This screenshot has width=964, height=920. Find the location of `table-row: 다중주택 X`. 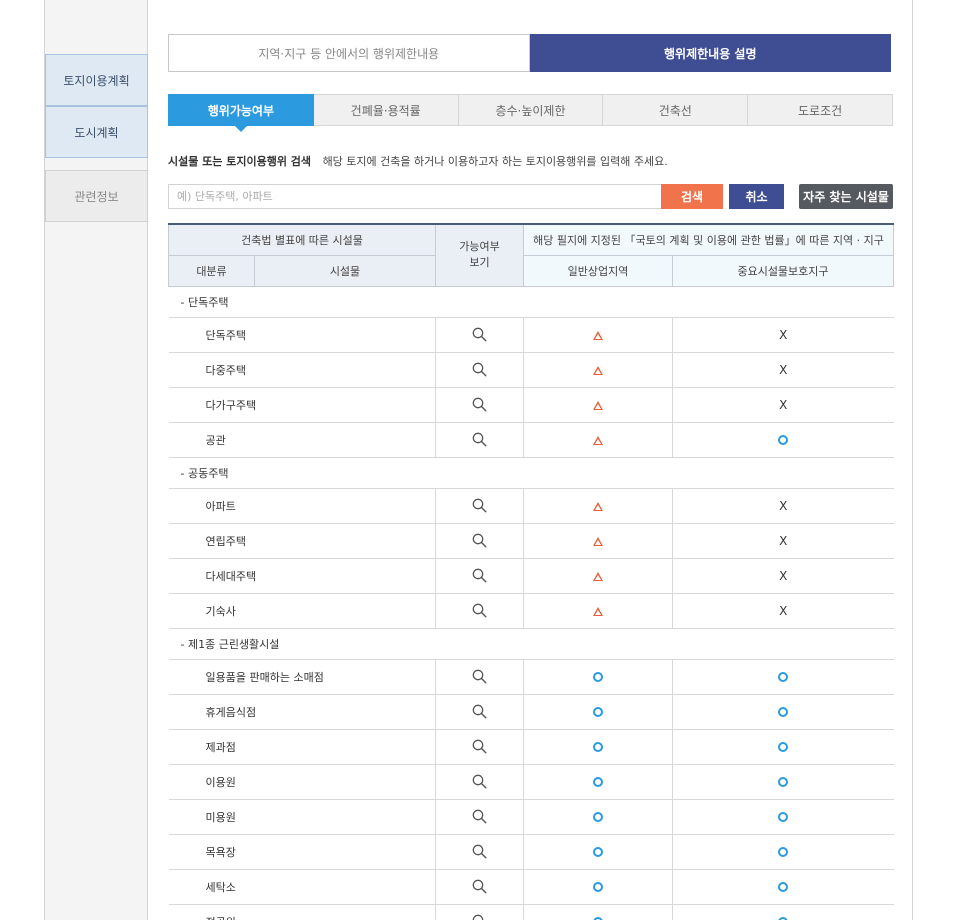

table-row: 다중주택 X is located at coordinates (531, 370).